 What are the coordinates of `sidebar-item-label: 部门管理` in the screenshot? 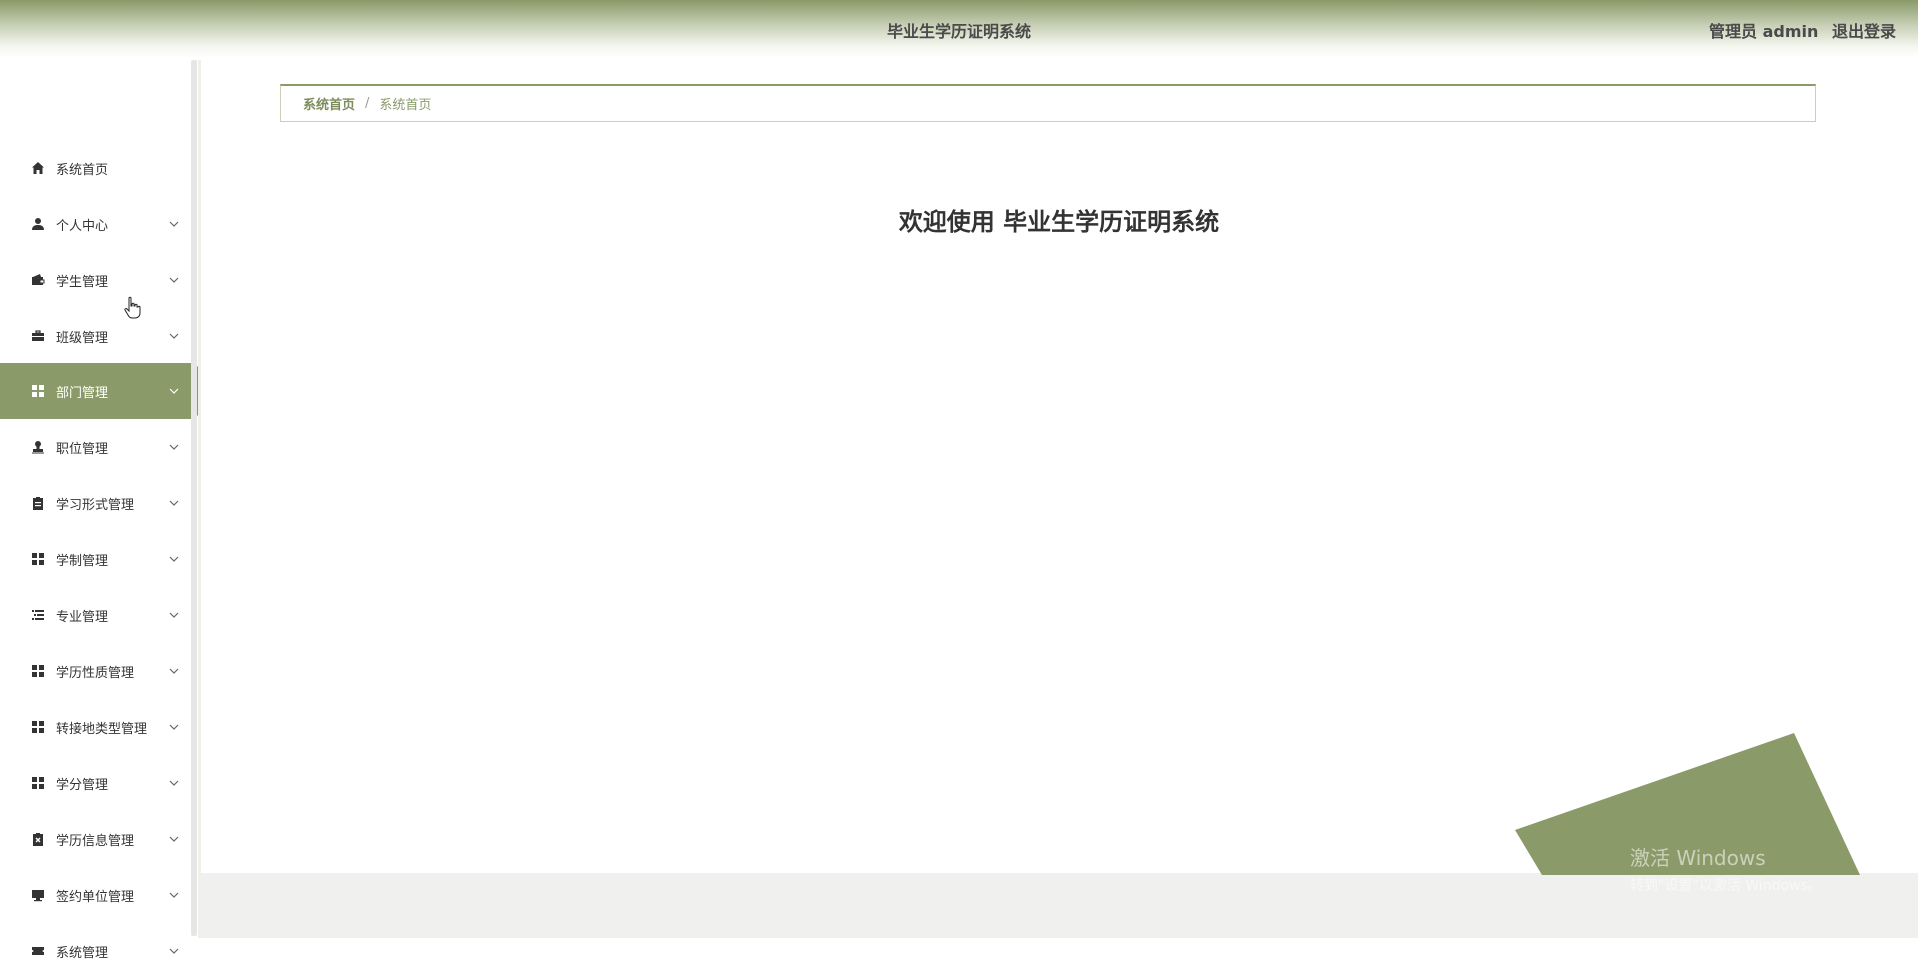 It's located at (82, 393).